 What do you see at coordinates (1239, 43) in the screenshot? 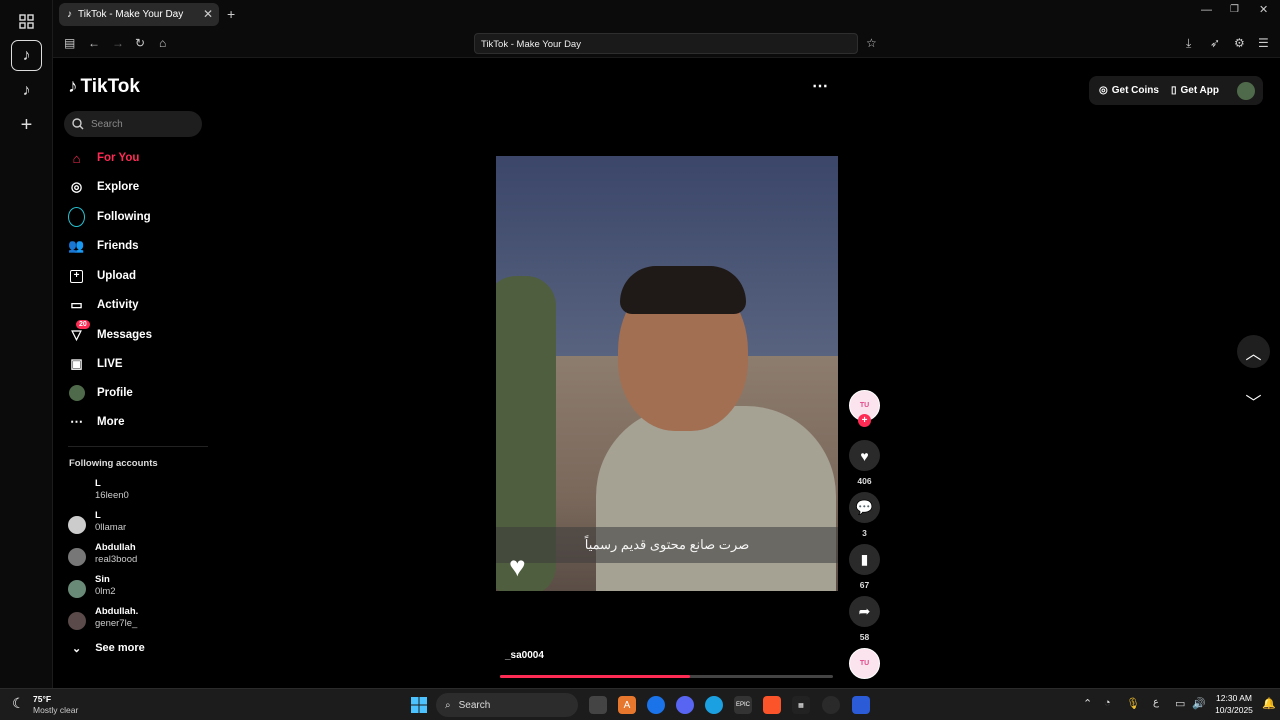
I see `settings-gear-icon: ⚙` at bounding box center [1239, 43].